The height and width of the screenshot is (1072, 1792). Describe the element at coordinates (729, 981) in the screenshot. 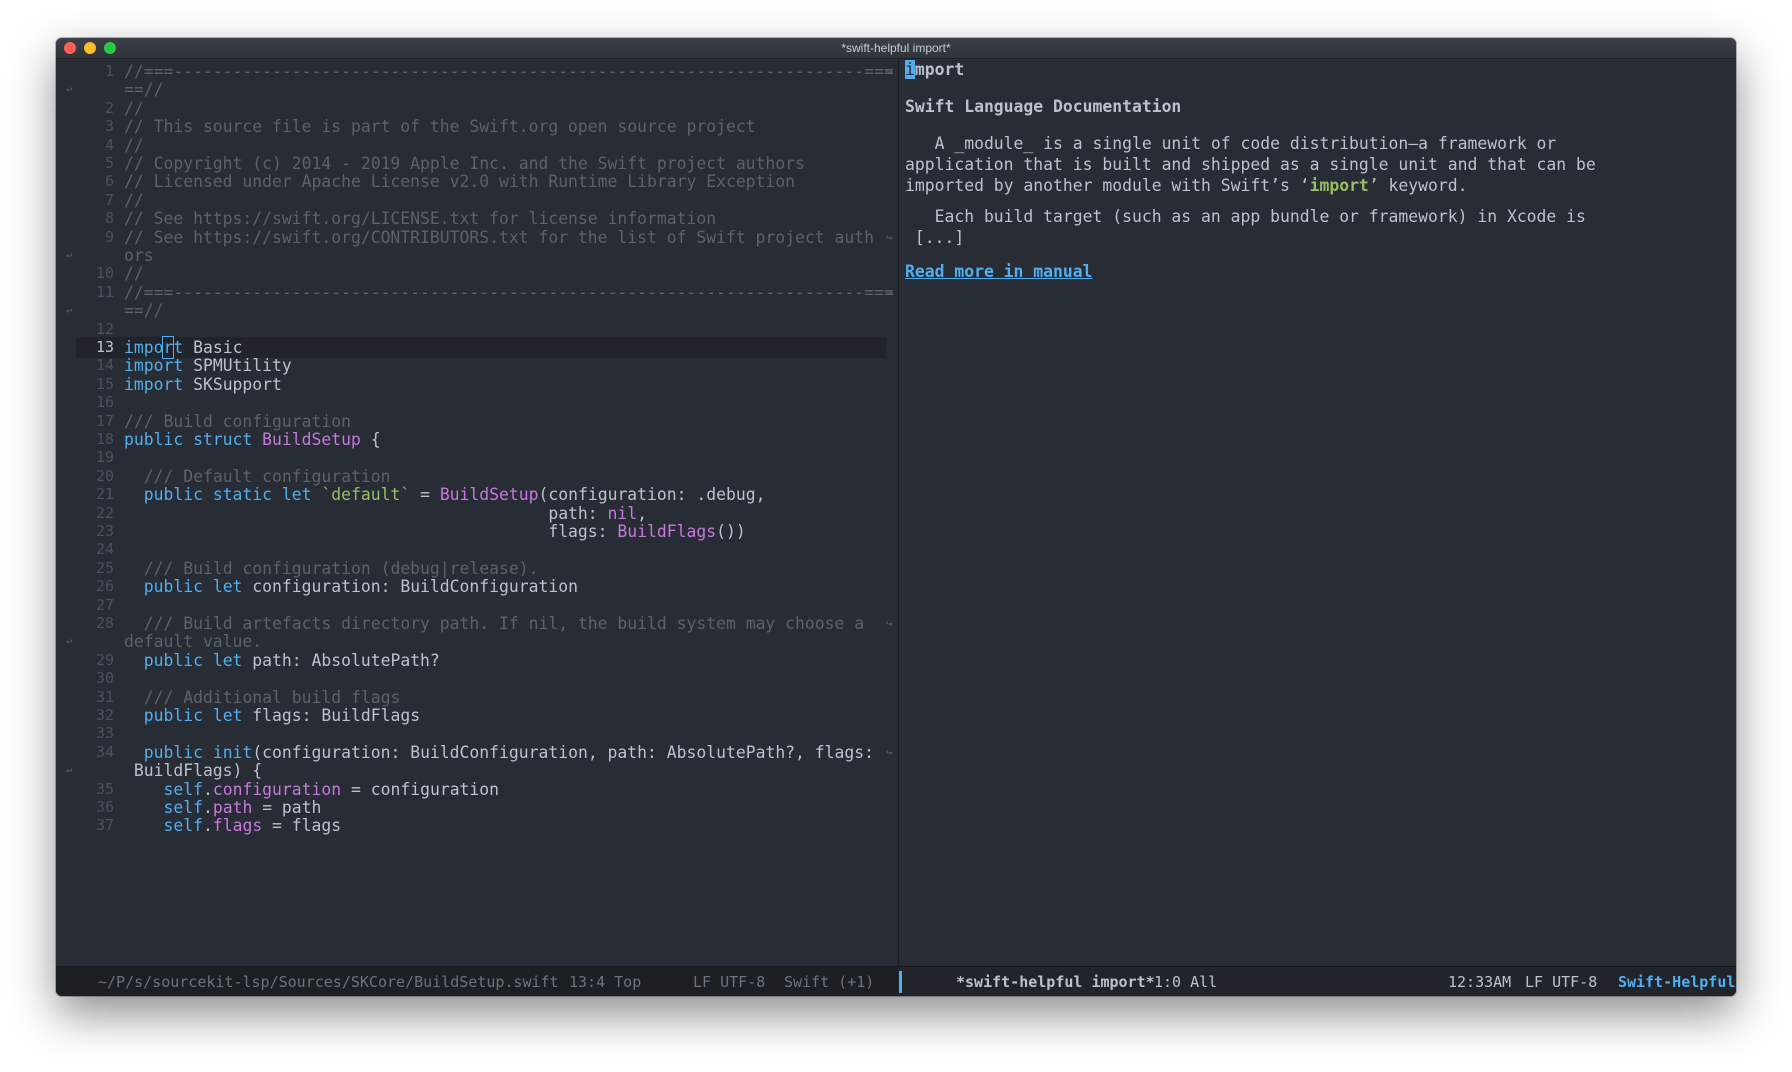

I see `file-encoding: LF UTF-8` at that location.